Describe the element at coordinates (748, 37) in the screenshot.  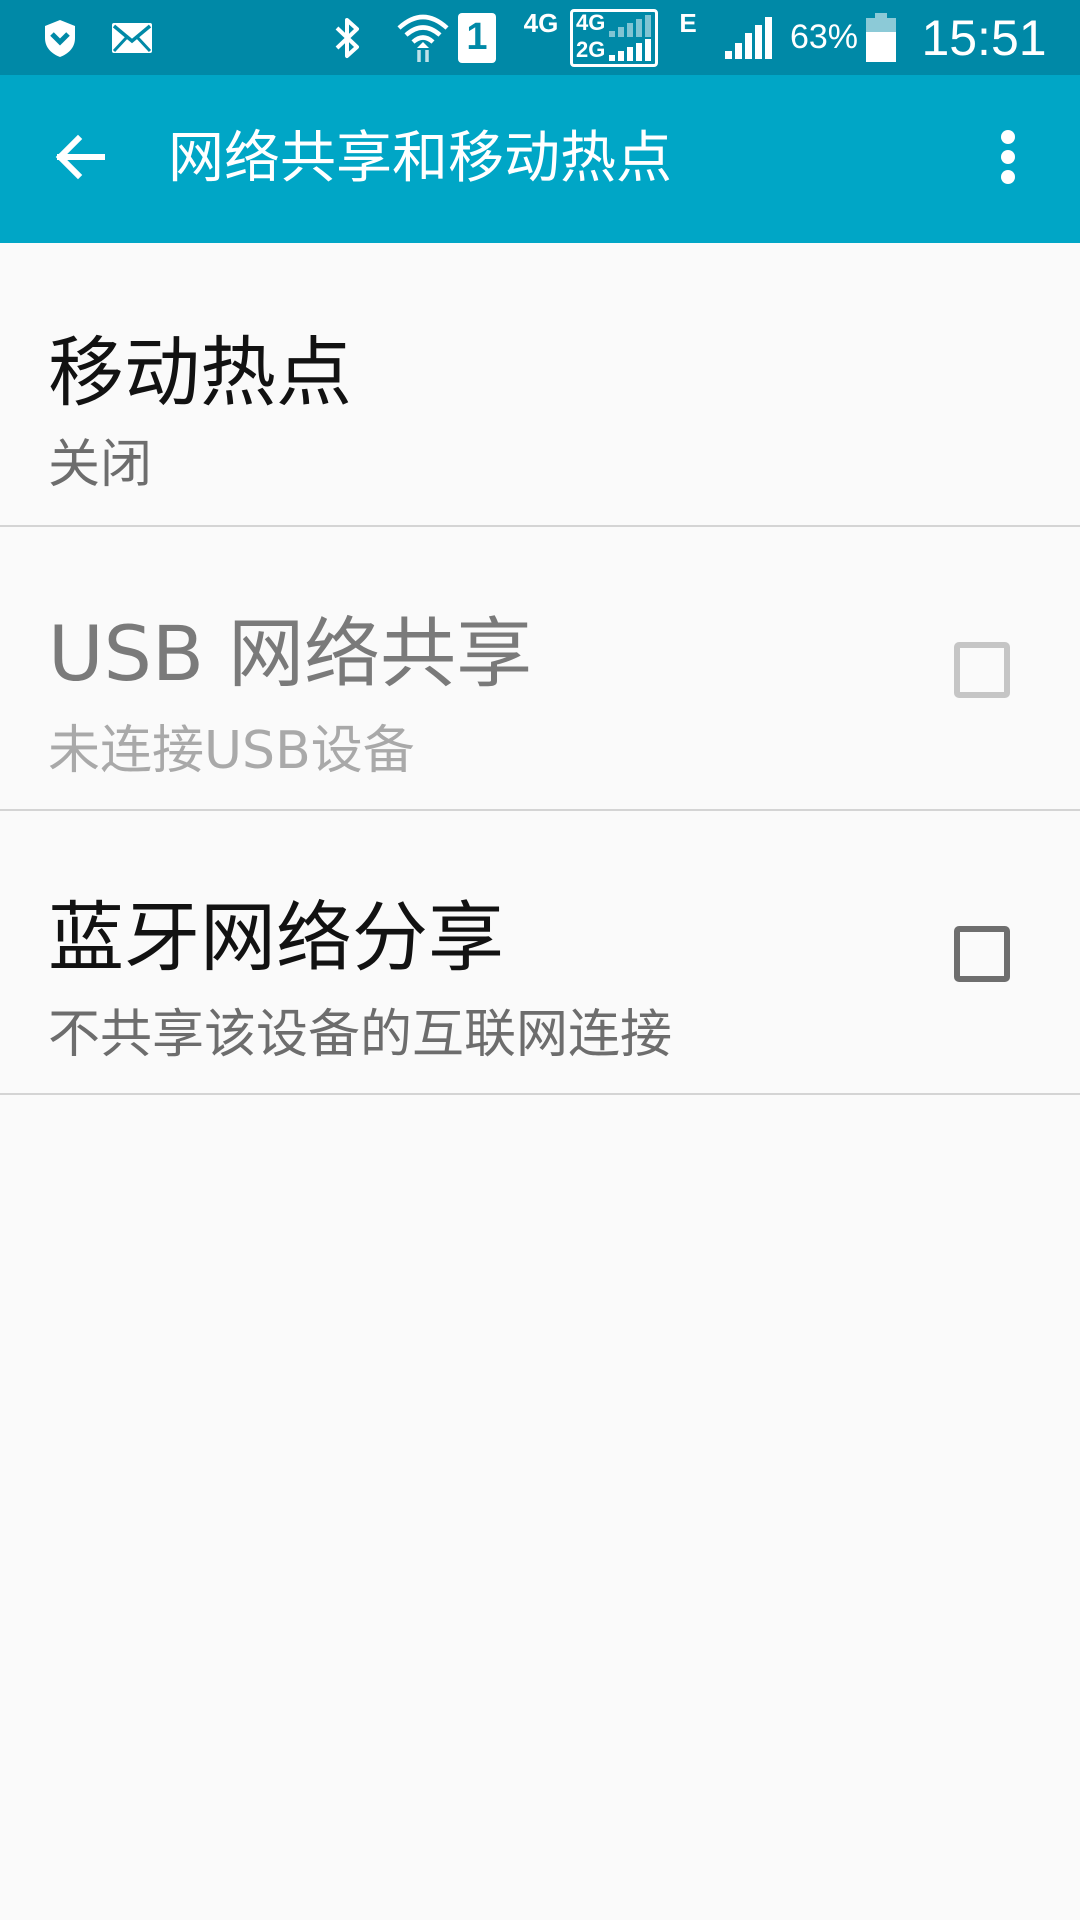
I see `signal-icon` at that location.